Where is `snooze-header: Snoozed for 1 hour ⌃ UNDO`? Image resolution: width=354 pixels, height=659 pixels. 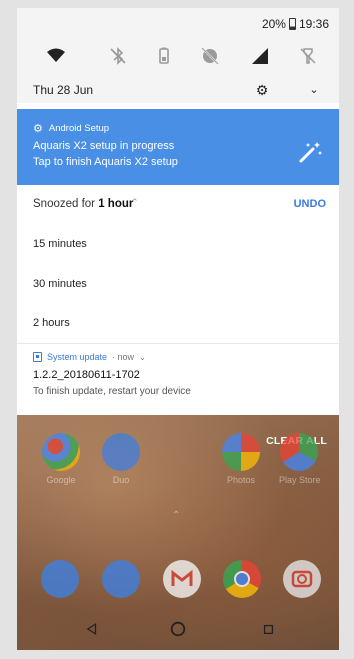 snooze-header: Snoozed for 1 hour ⌃ UNDO is located at coordinates (178, 205).